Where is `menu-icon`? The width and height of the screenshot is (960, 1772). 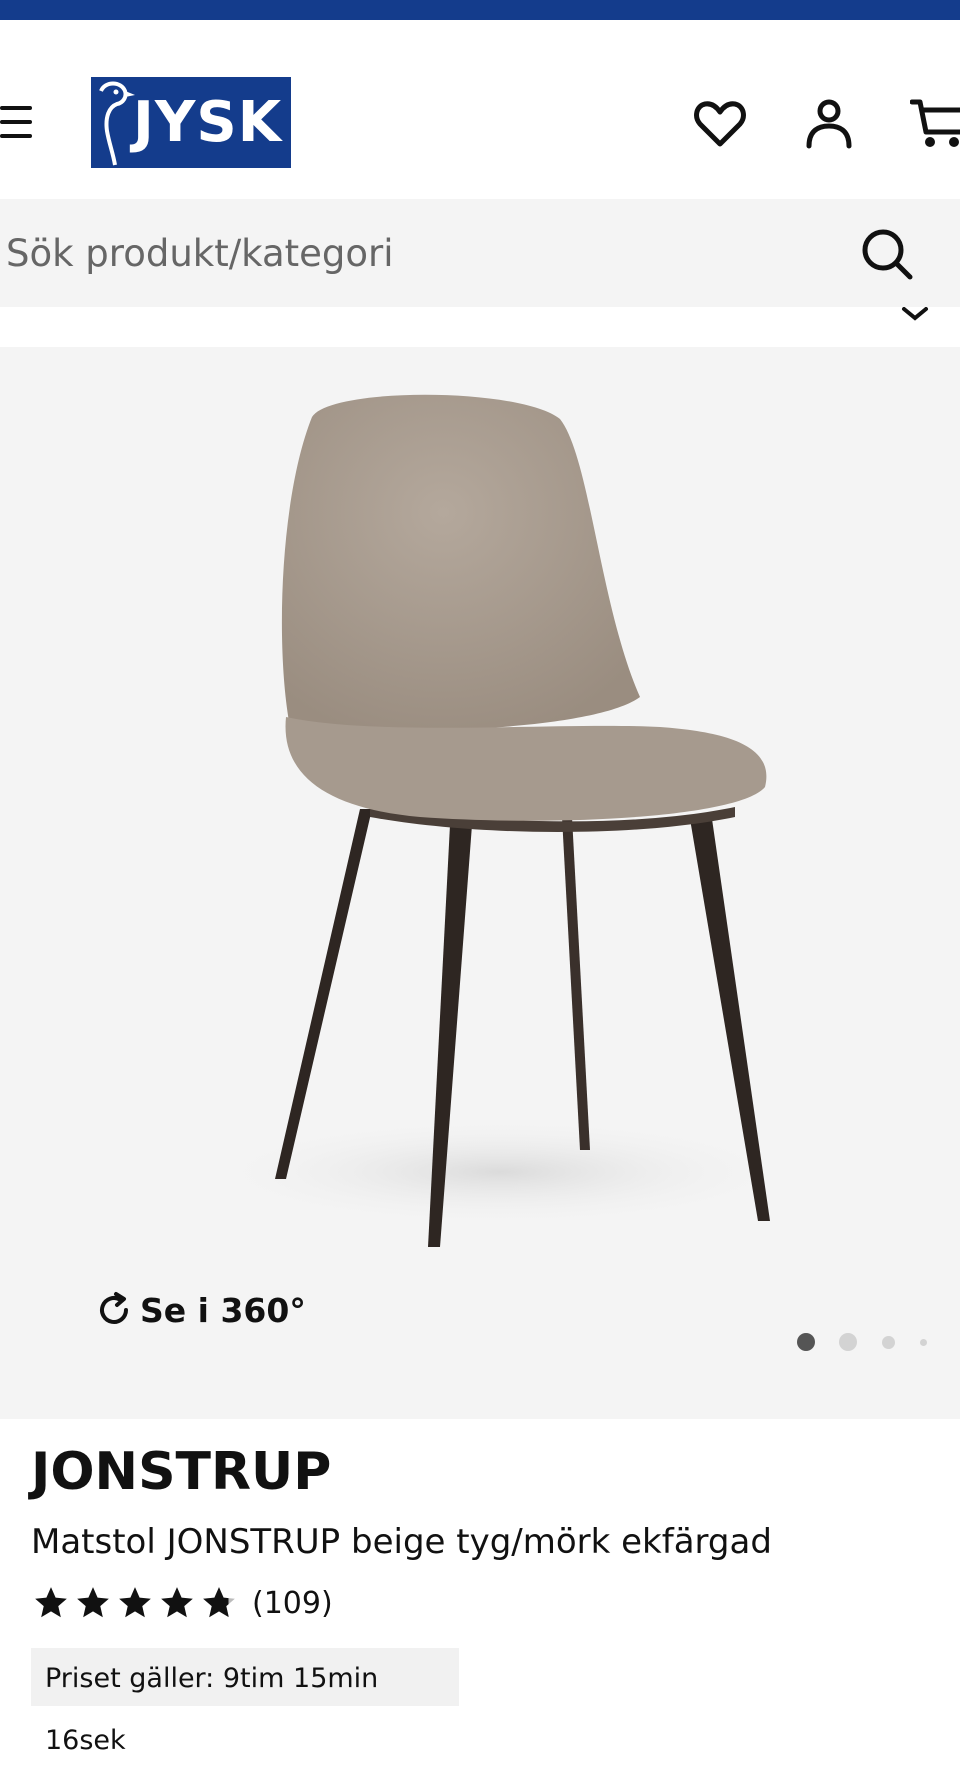
menu-icon is located at coordinates (17, 122).